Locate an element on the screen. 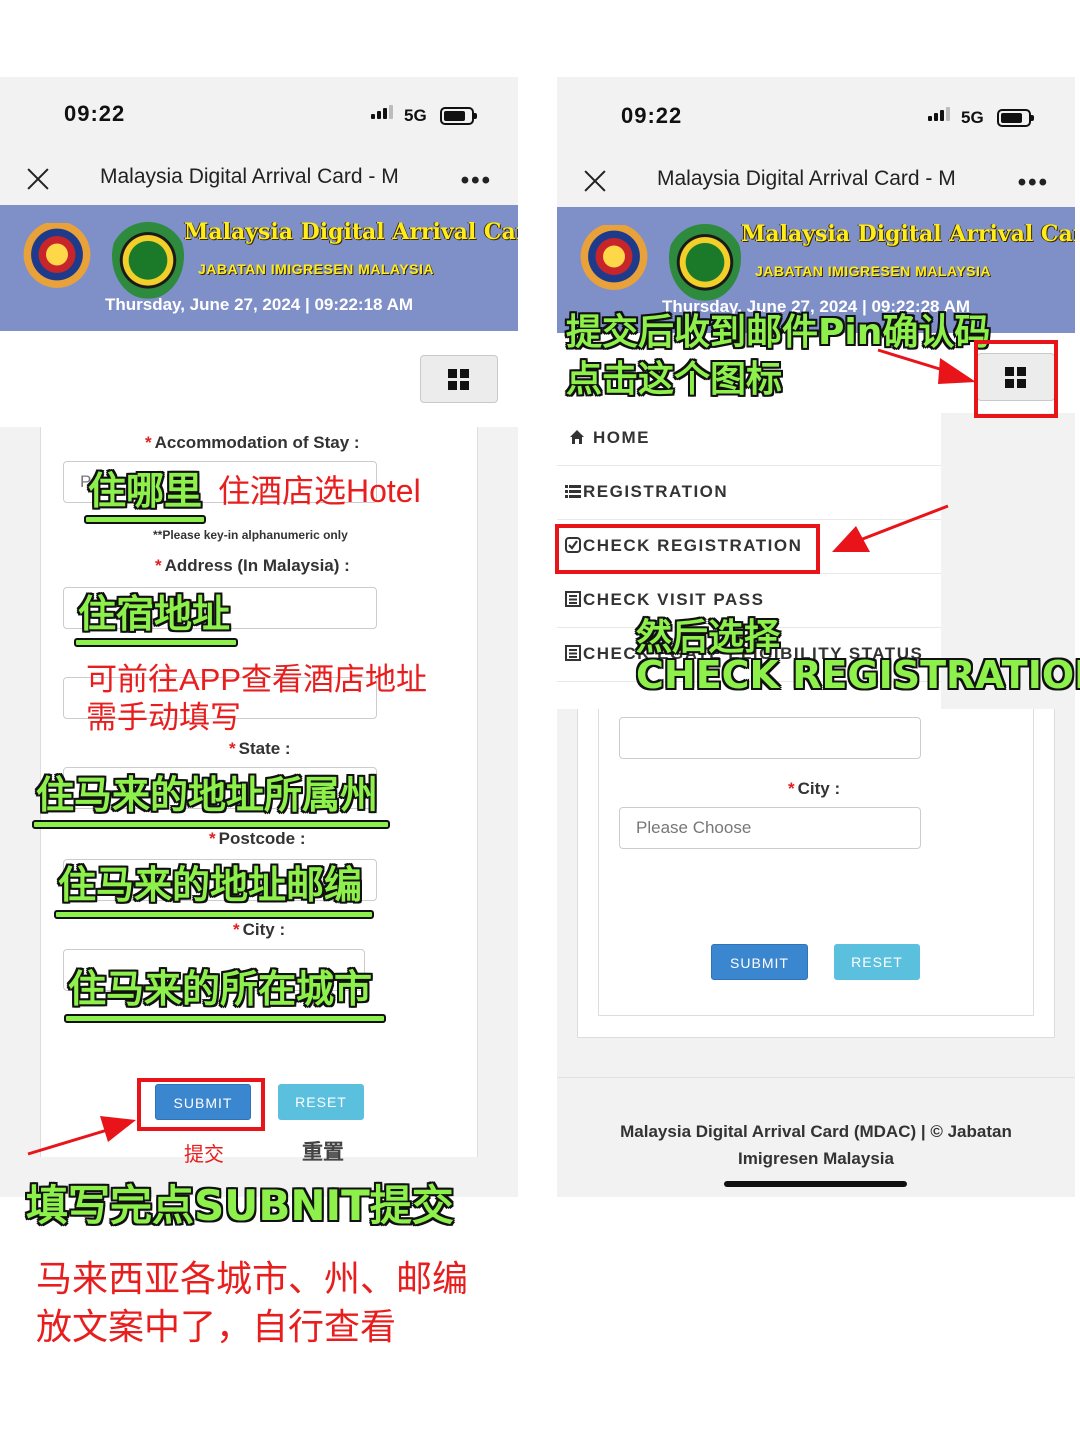 Image resolution: width=1080 pixels, height=1443 pixels. menu-item-label: HOME is located at coordinates (621, 437).